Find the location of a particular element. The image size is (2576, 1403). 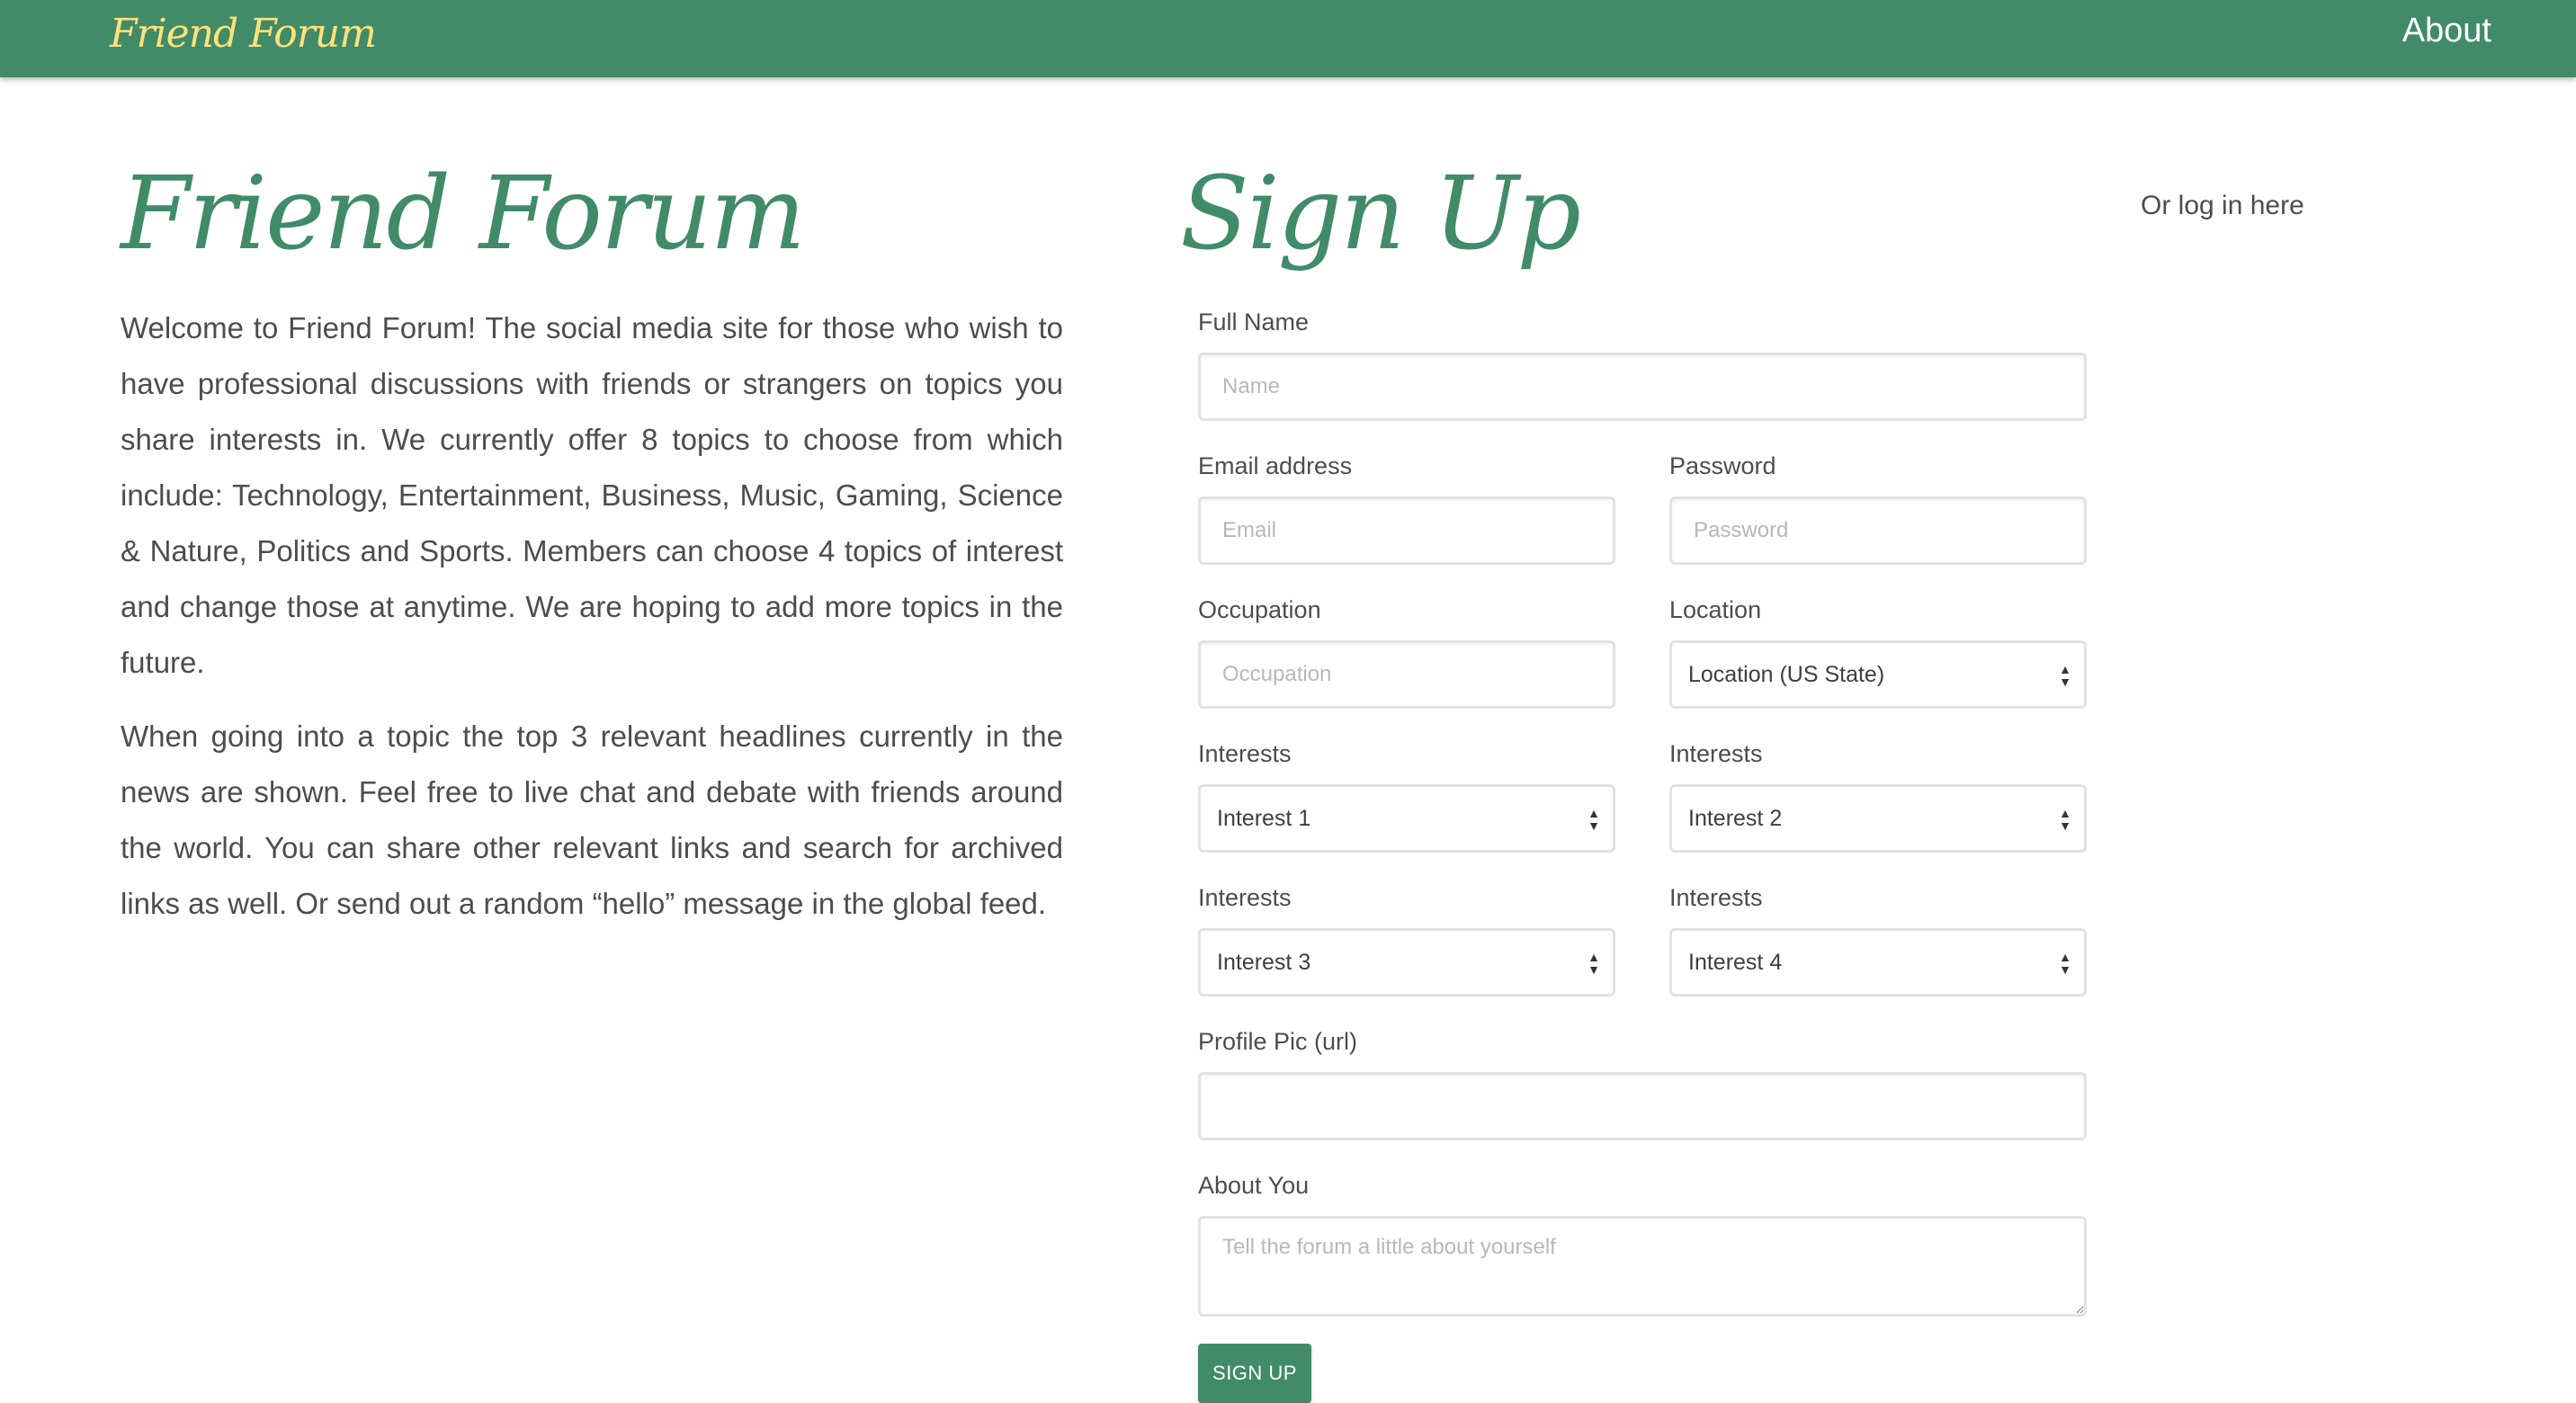

navbar-brand: Friend Forum is located at coordinates (243, 34).